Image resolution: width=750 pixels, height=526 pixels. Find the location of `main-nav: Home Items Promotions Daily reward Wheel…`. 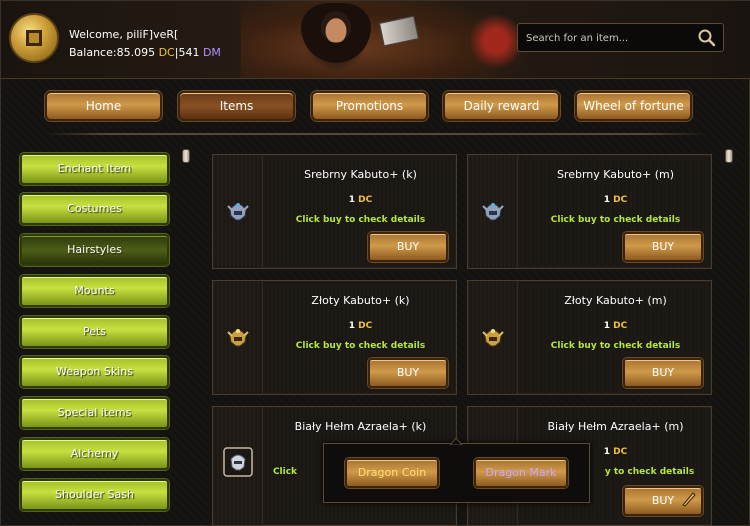

main-nav: Home Items Promotions Daily reward Wheel… is located at coordinates (375, 109).